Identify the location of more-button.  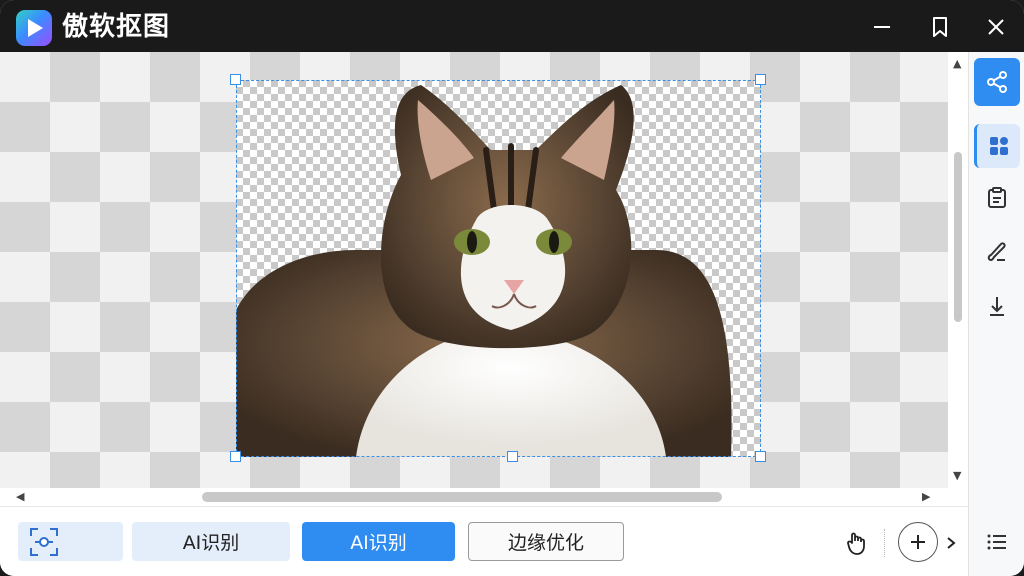
(951, 543).